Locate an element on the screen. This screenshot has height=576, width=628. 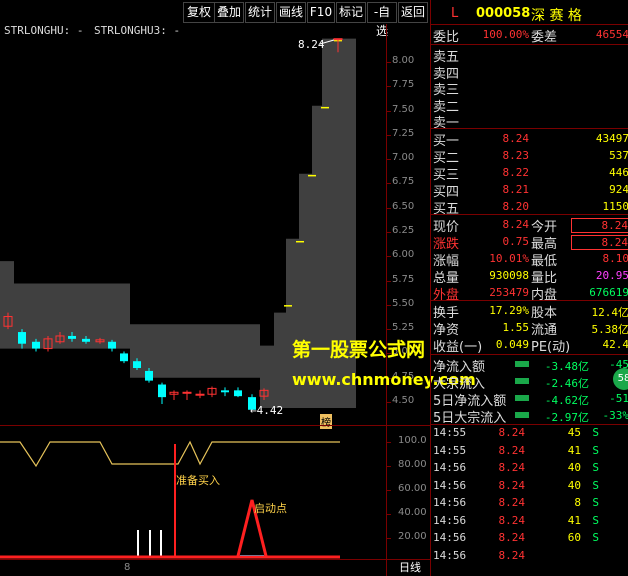
buy-signal-label: 准备买入 is located at coordinates (198, 480).